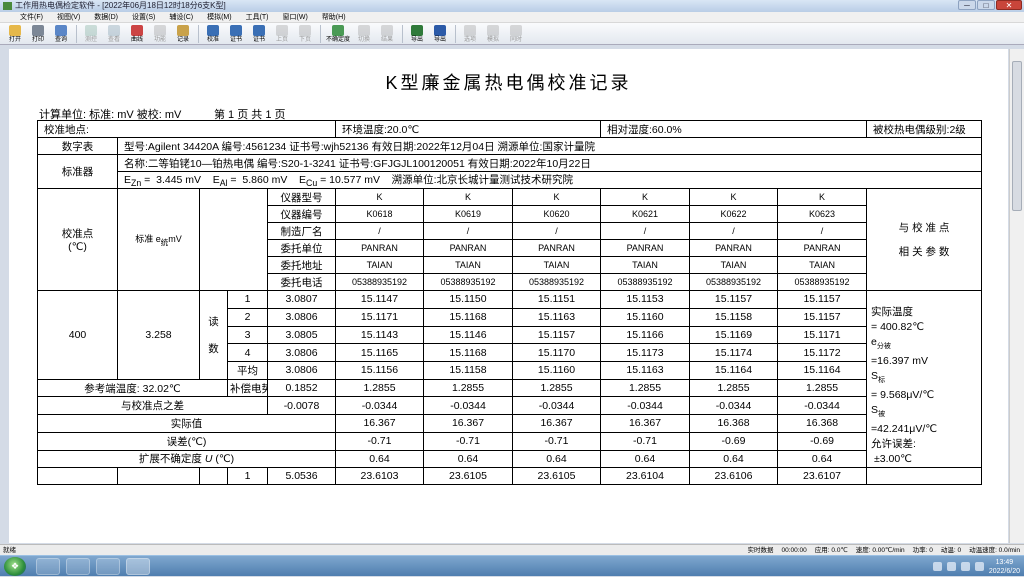 The width and height of the screenshot is (1024, 577). What do you see at coordinates (31, 17) in the screenshot?
I see `menu-item: 文件(F)` at bounding box center [31, 17].